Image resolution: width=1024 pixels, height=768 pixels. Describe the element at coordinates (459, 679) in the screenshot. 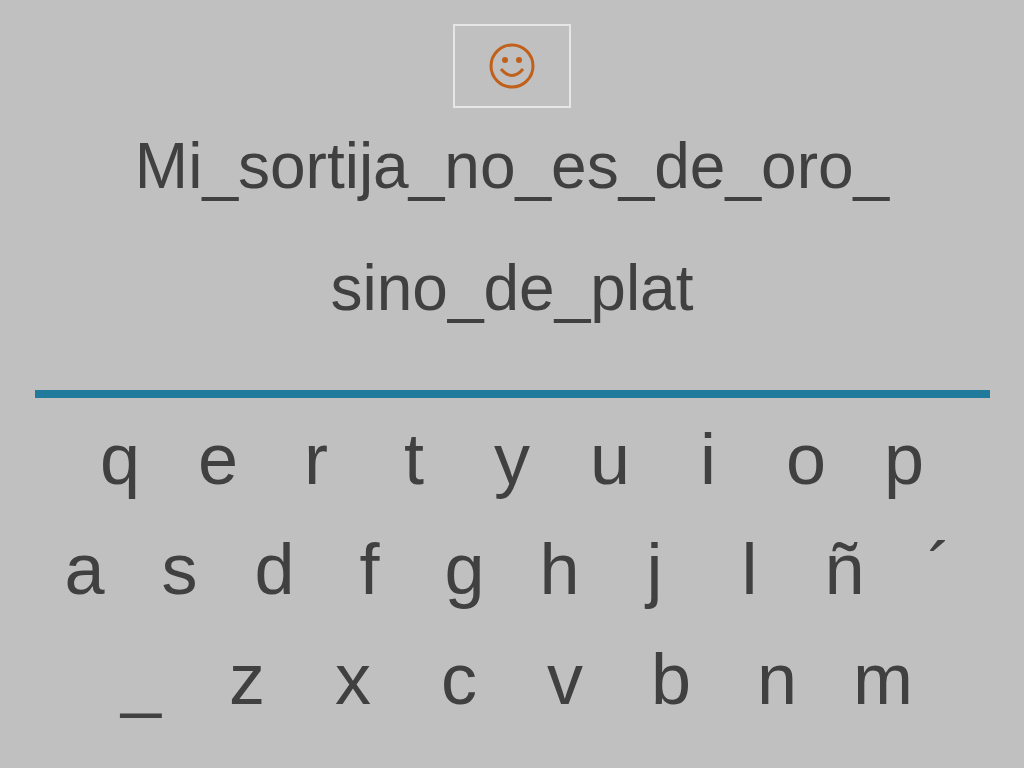

I see `letter-key: c` at that location.